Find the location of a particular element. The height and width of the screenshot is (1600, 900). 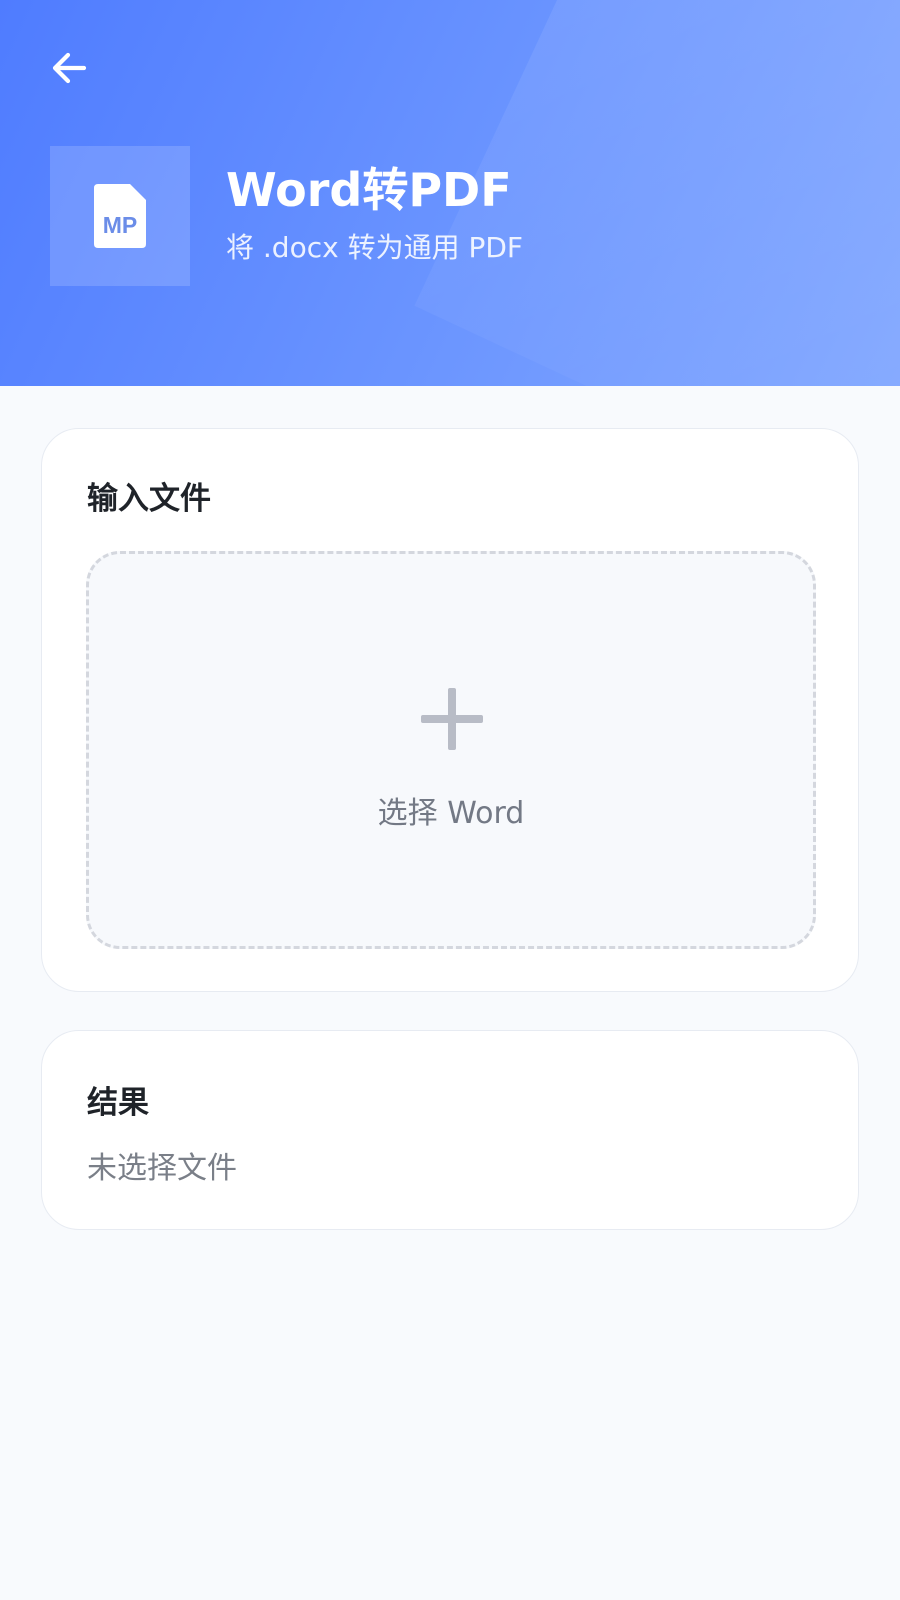

page-title: Word转PDF is located at coordinates (369, 190).